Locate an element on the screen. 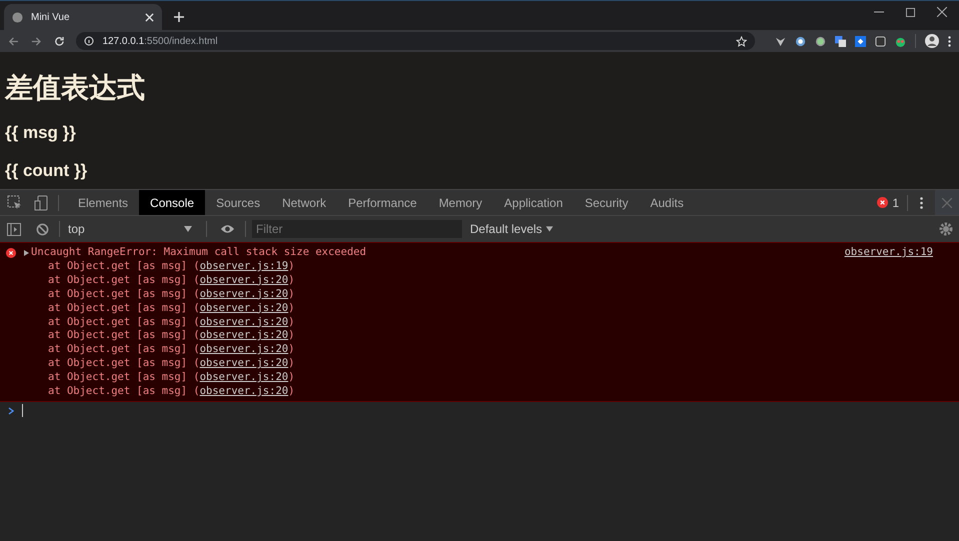 Image resolution: width=959 pixels, height=541 pixels. filter-field: Filter is located at coordinates (357, 229).